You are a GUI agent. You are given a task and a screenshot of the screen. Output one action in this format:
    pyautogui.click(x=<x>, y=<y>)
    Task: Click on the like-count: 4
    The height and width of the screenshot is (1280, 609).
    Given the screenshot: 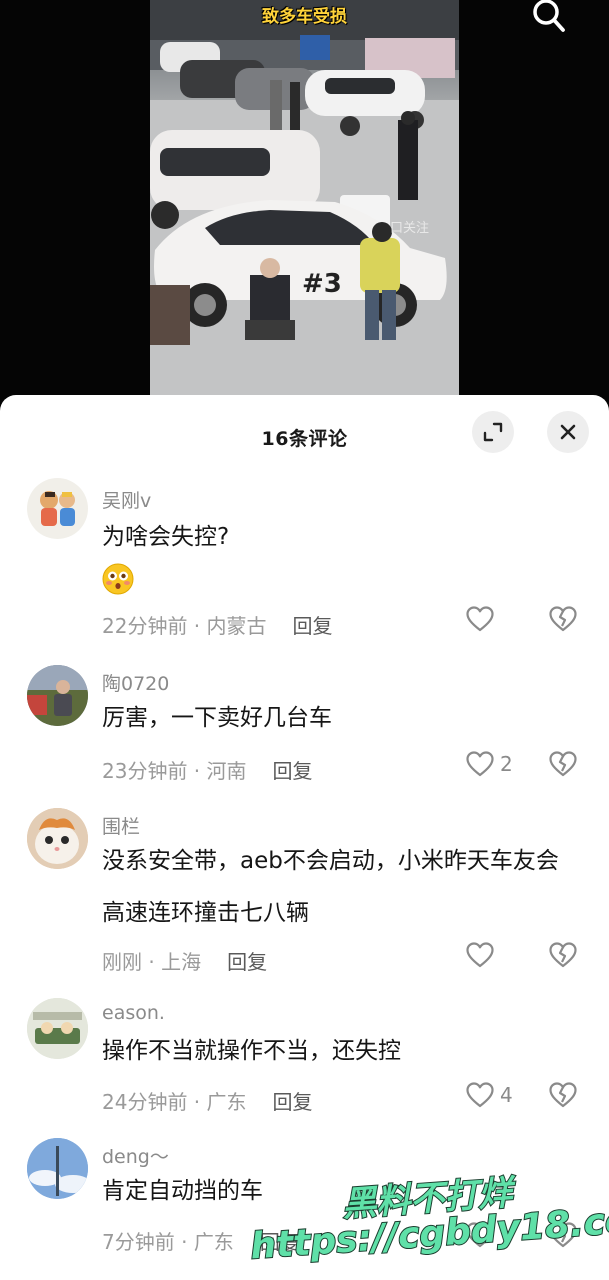 What is the action you would take?
    pyautogui.click(x=506, y=1095)
    